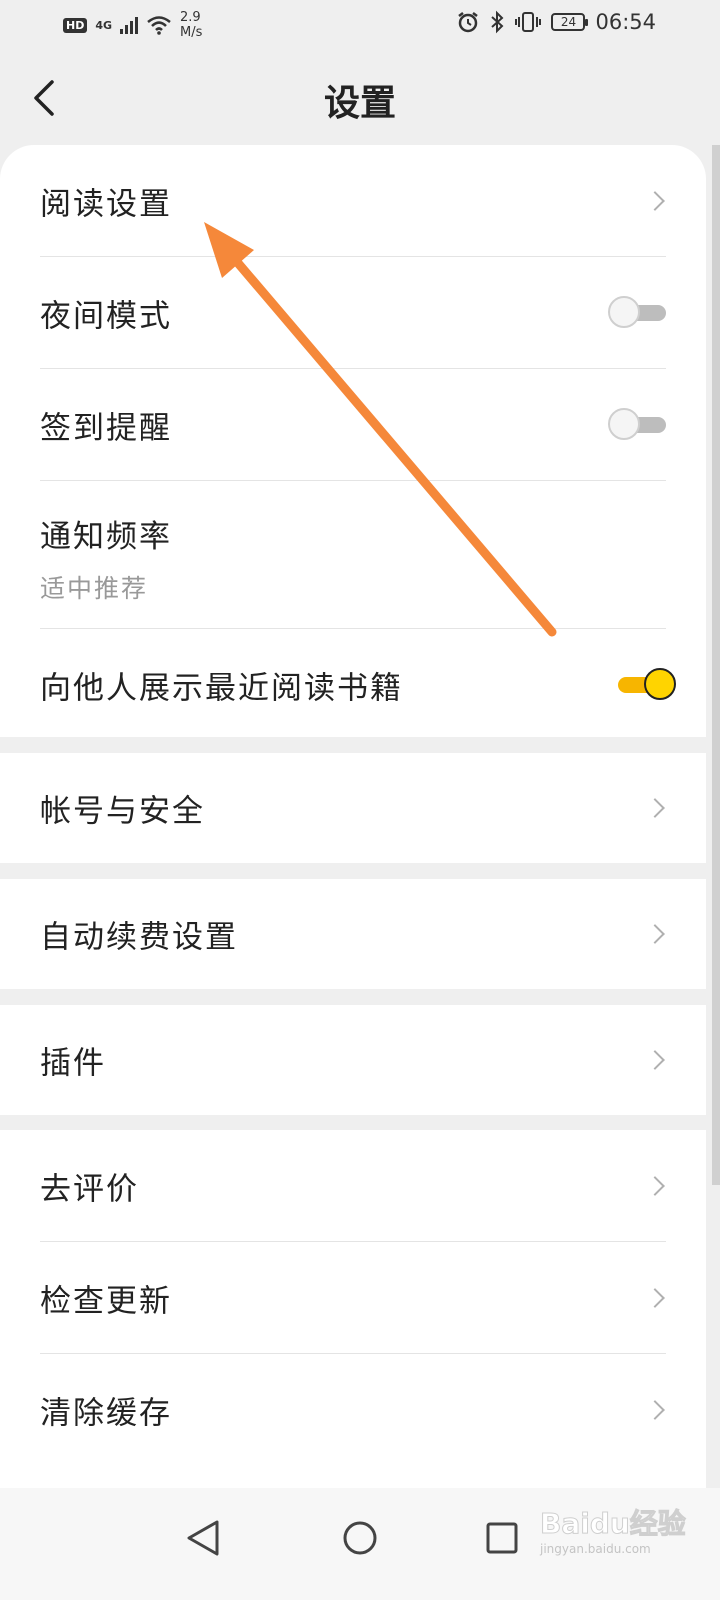  I want to click on night-mode-toggle, so click(637, 313).